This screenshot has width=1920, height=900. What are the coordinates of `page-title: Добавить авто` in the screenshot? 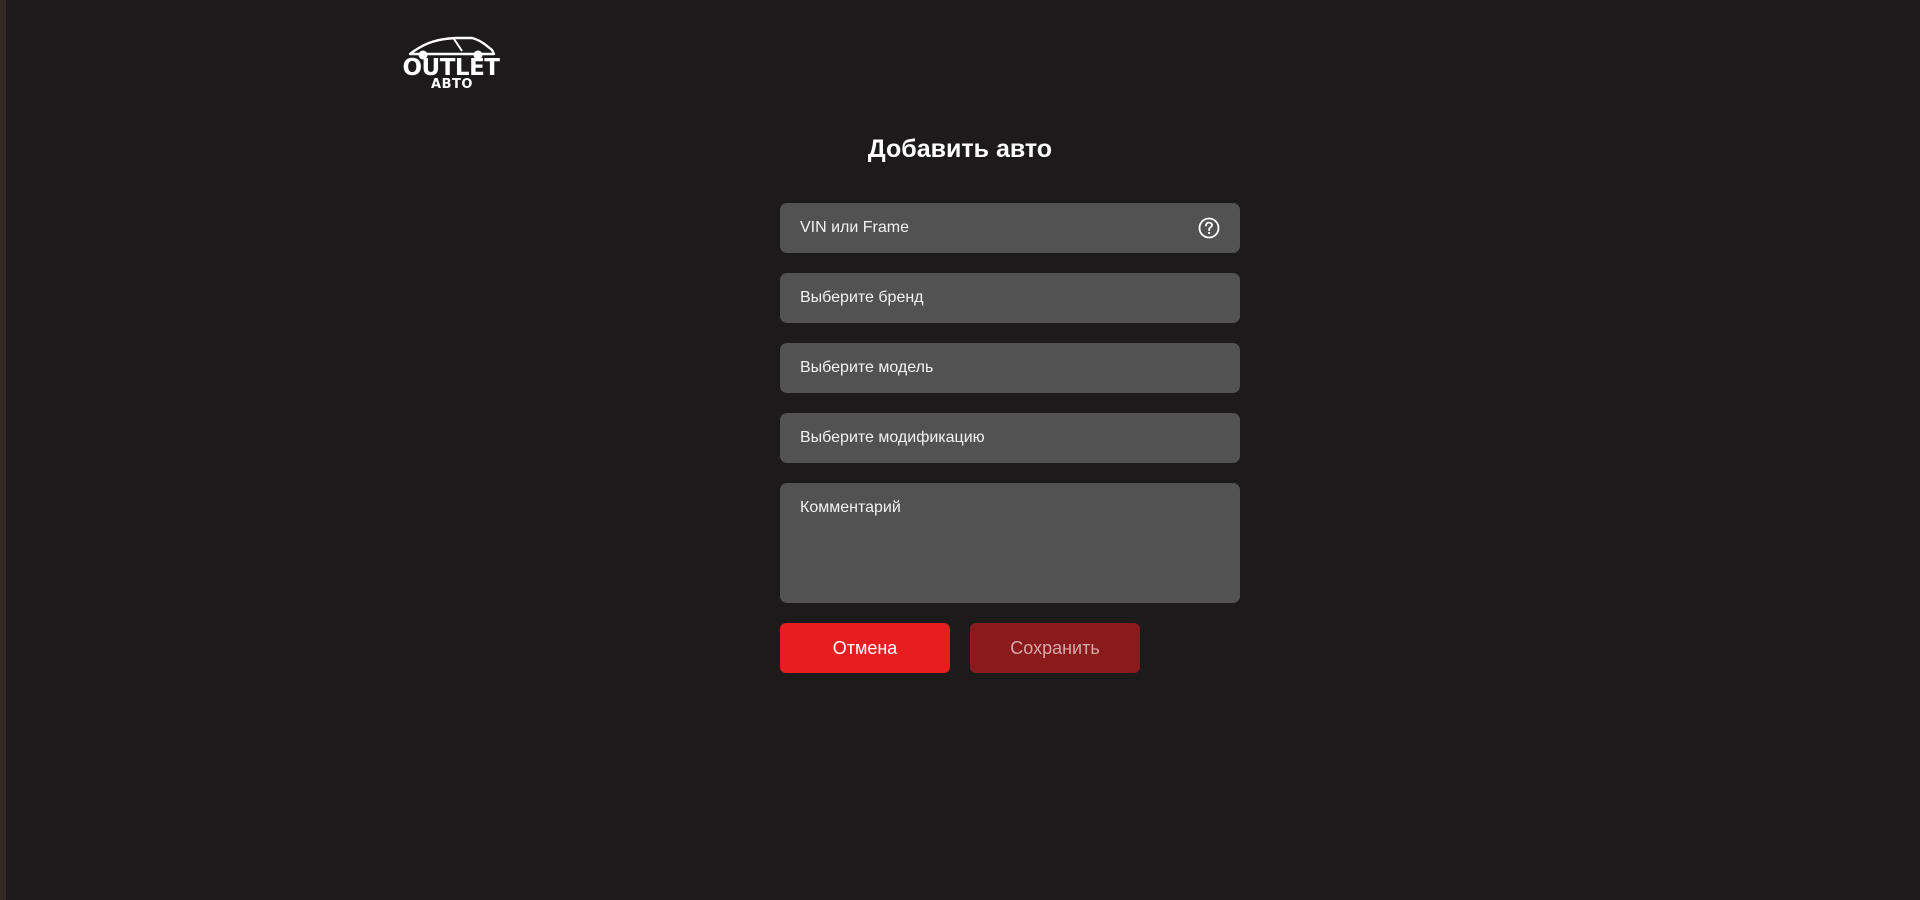 It's located at (960, 149).